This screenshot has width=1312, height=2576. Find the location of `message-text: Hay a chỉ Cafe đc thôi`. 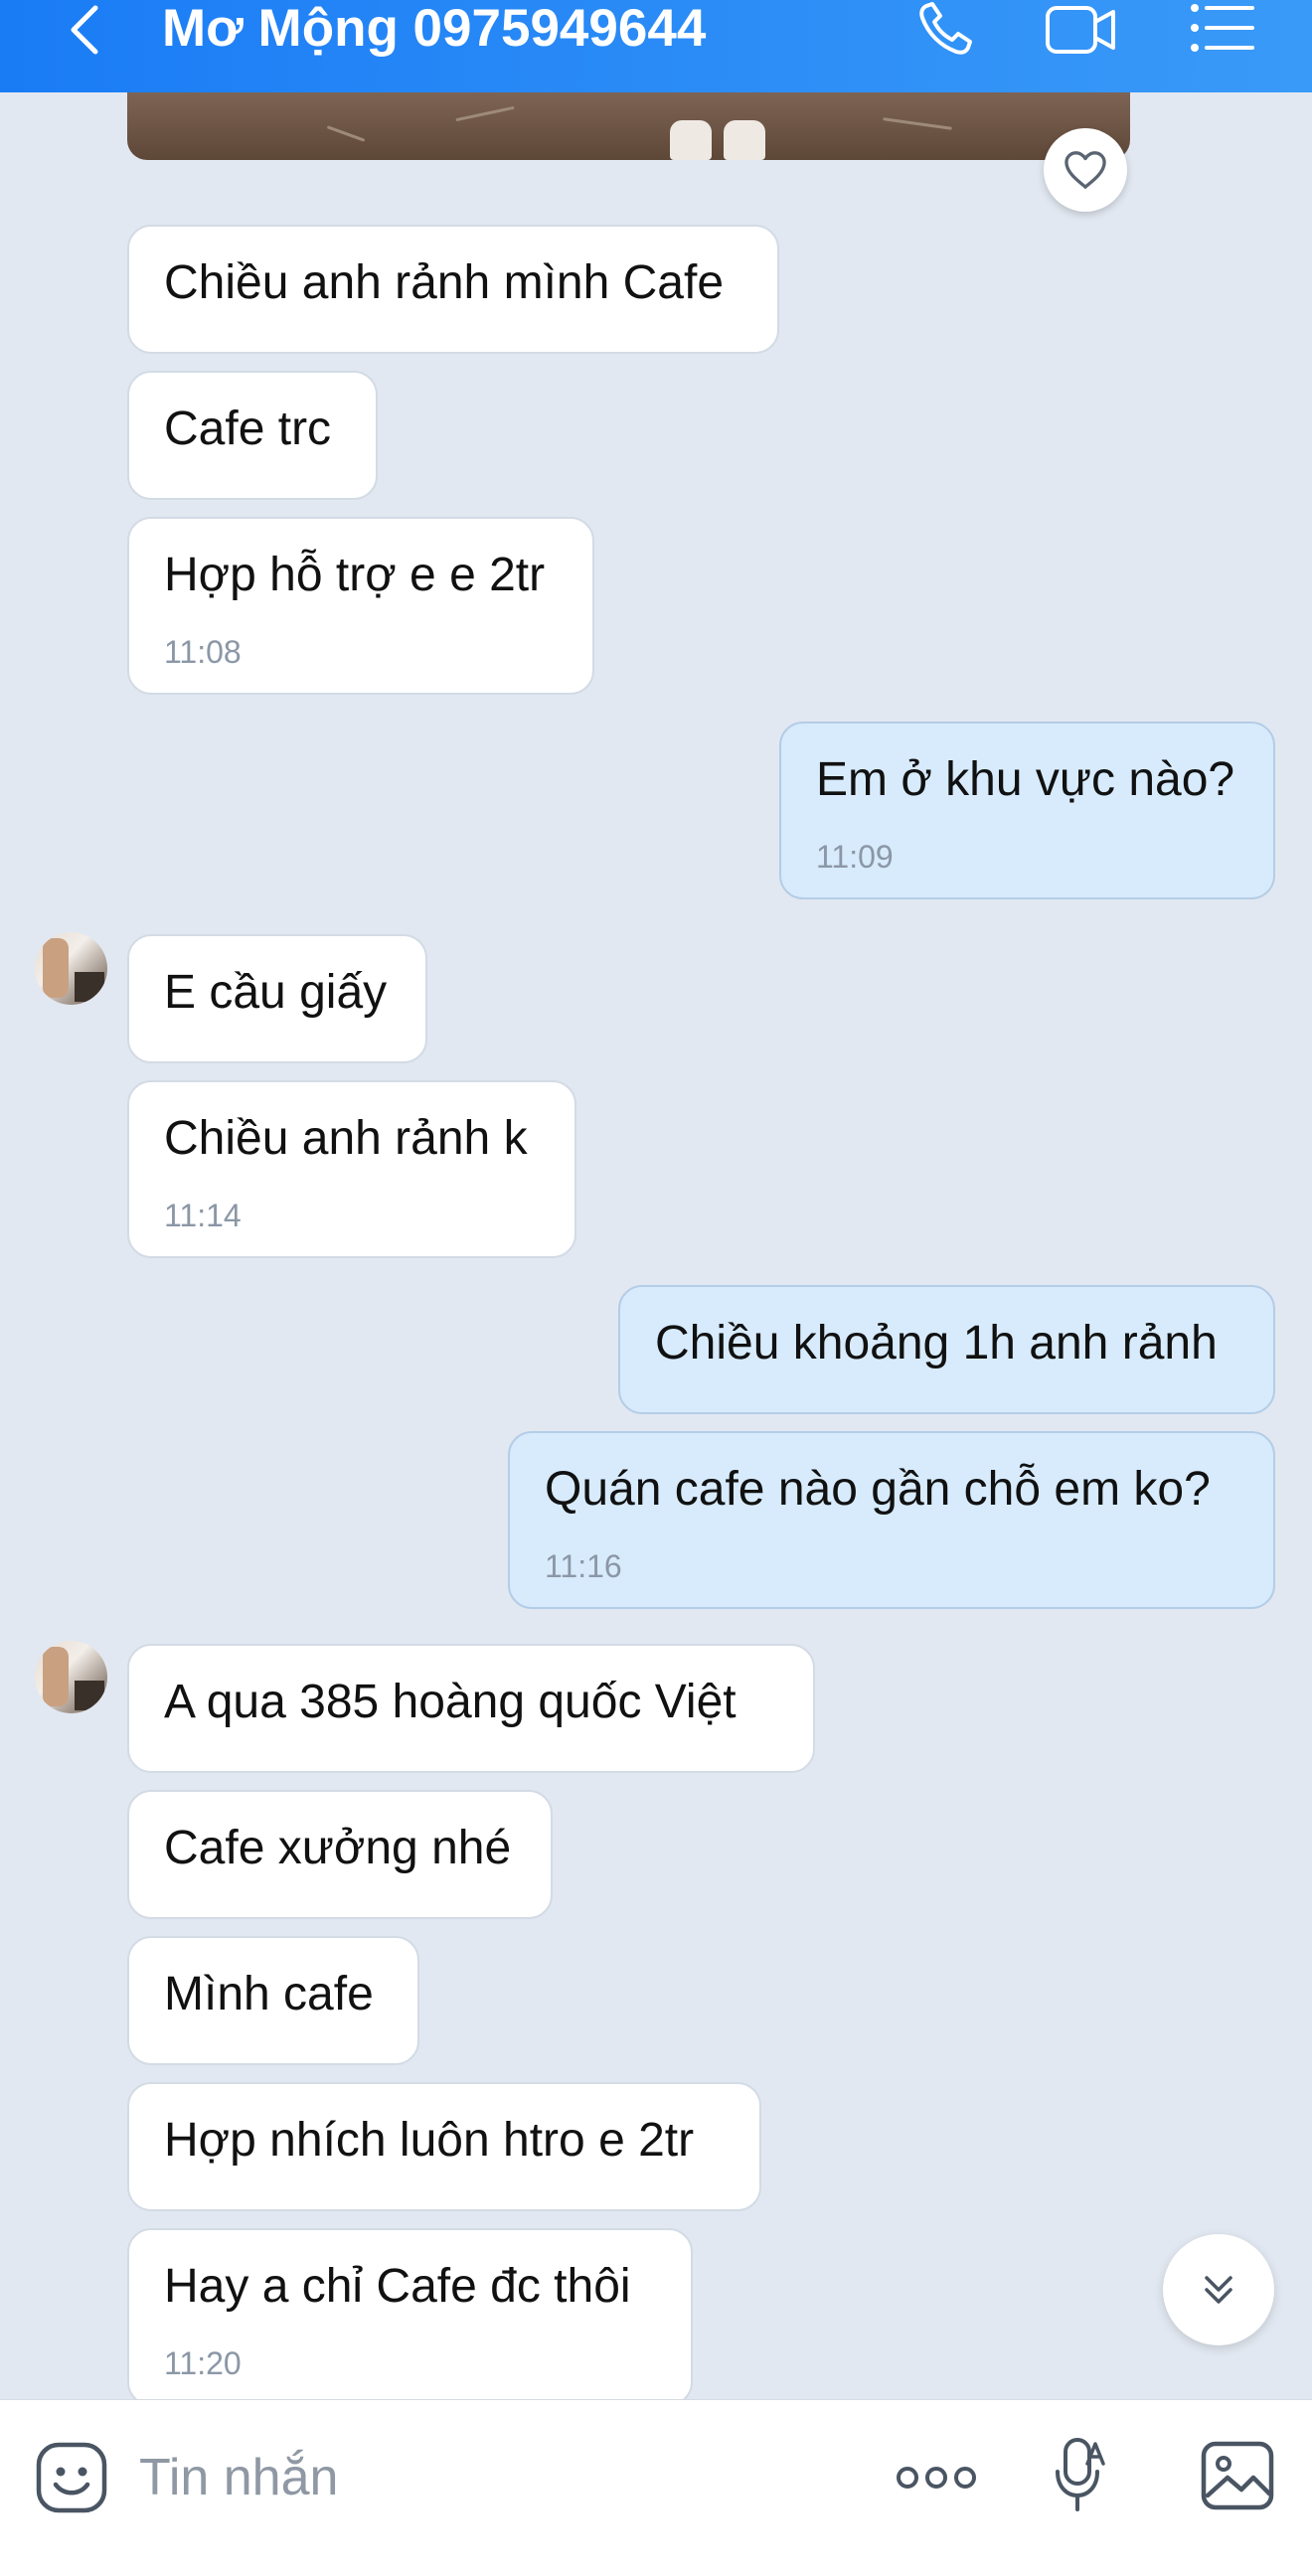

message-text: Hay a chỉ Cafe đc thôi is located at coordinates (397, 2286).